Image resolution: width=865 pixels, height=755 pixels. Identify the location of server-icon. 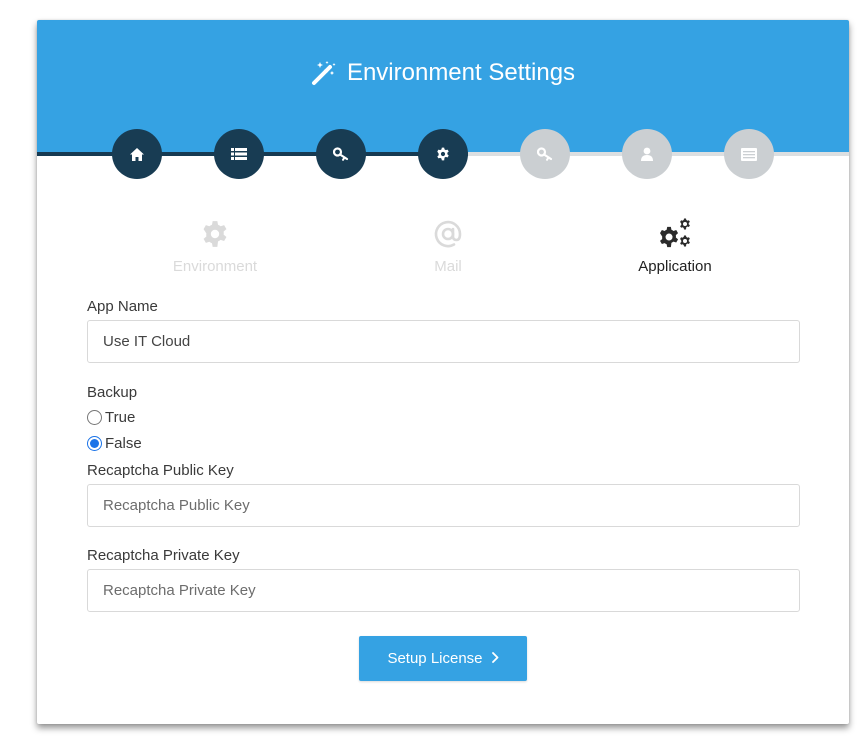
(749, 154).